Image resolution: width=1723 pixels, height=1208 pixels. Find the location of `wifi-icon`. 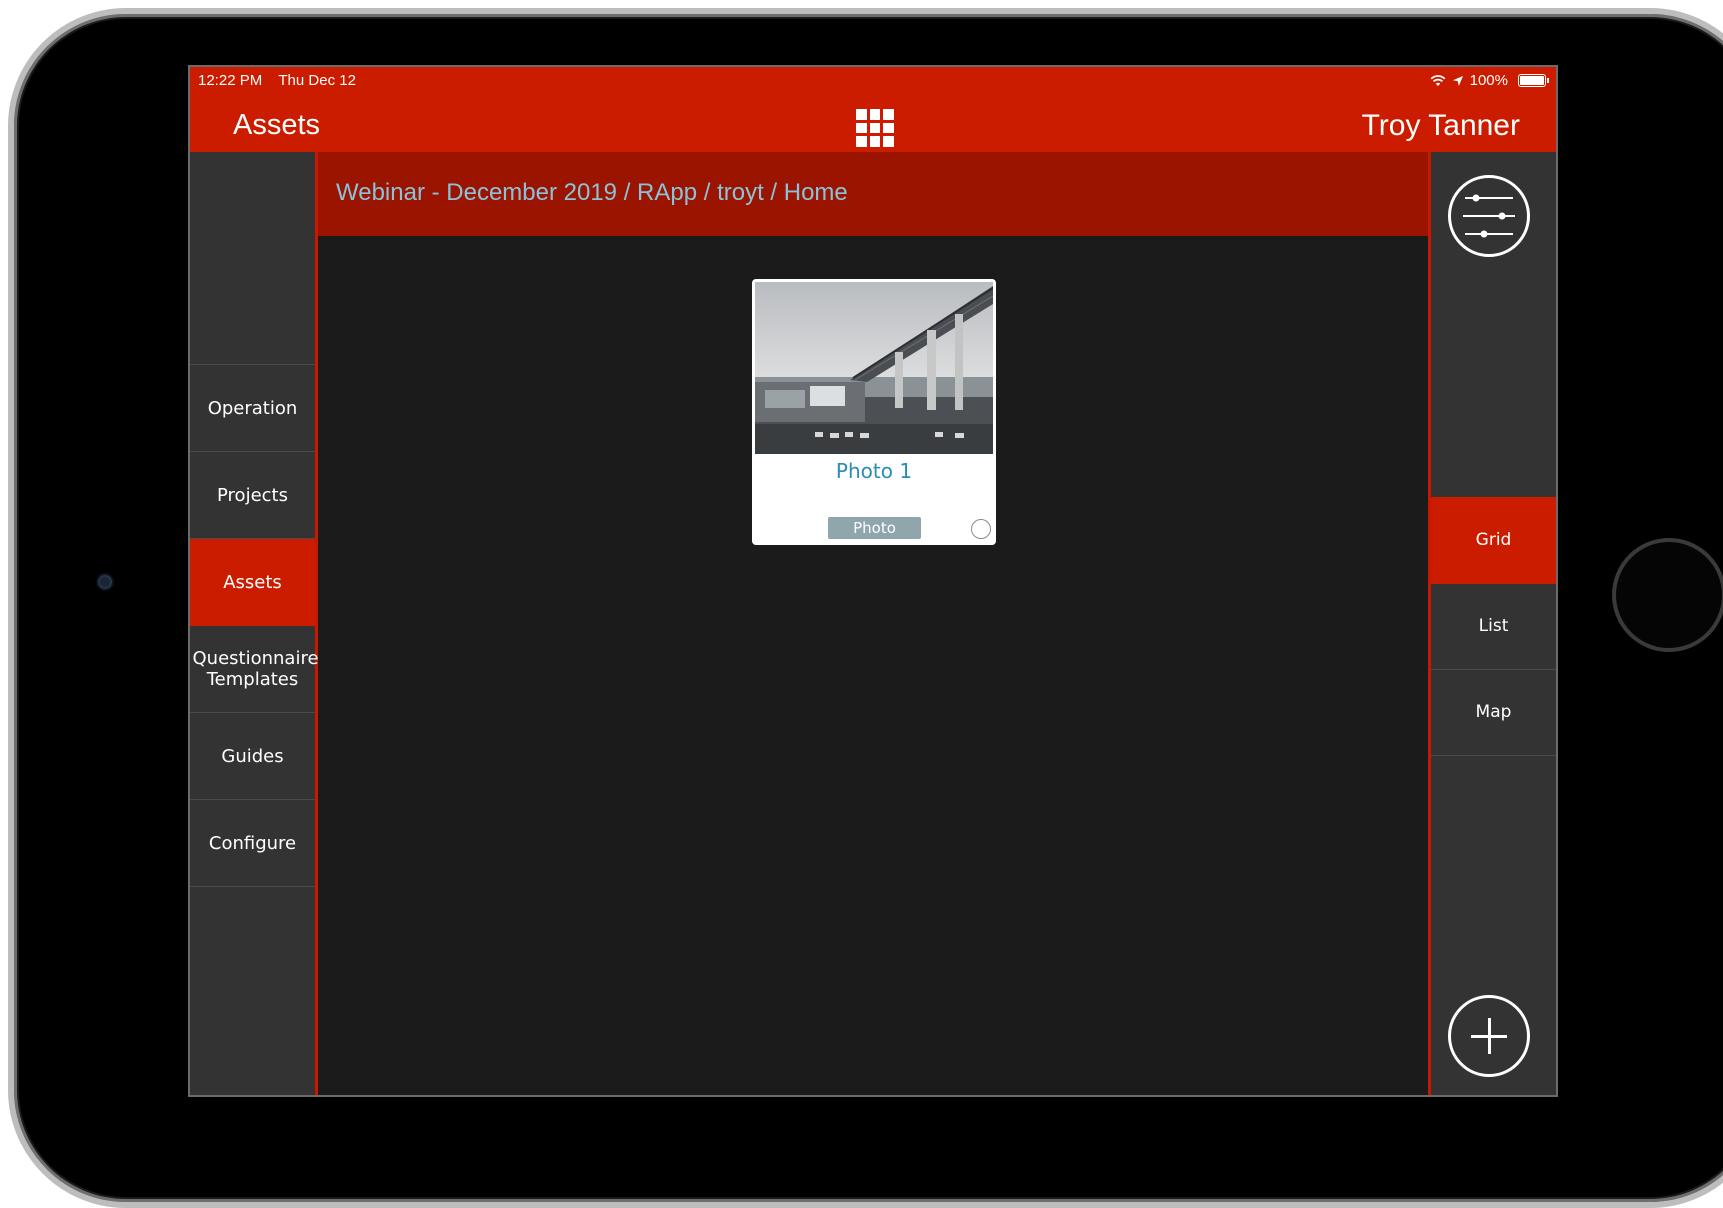

wifi-icon is located at coordinates (1438, 80).